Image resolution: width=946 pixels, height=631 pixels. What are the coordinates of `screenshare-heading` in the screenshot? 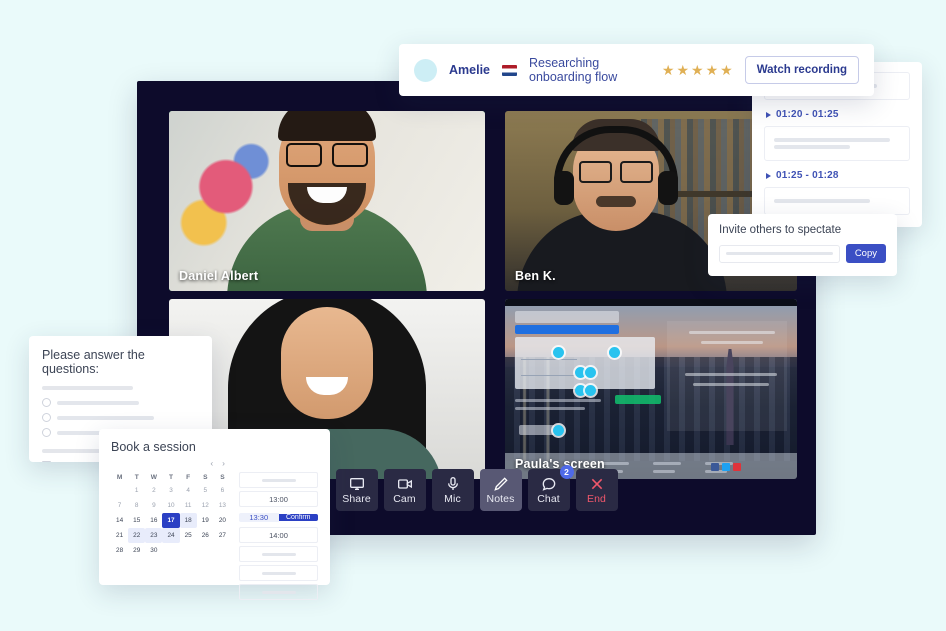 It's located at (567, 317).